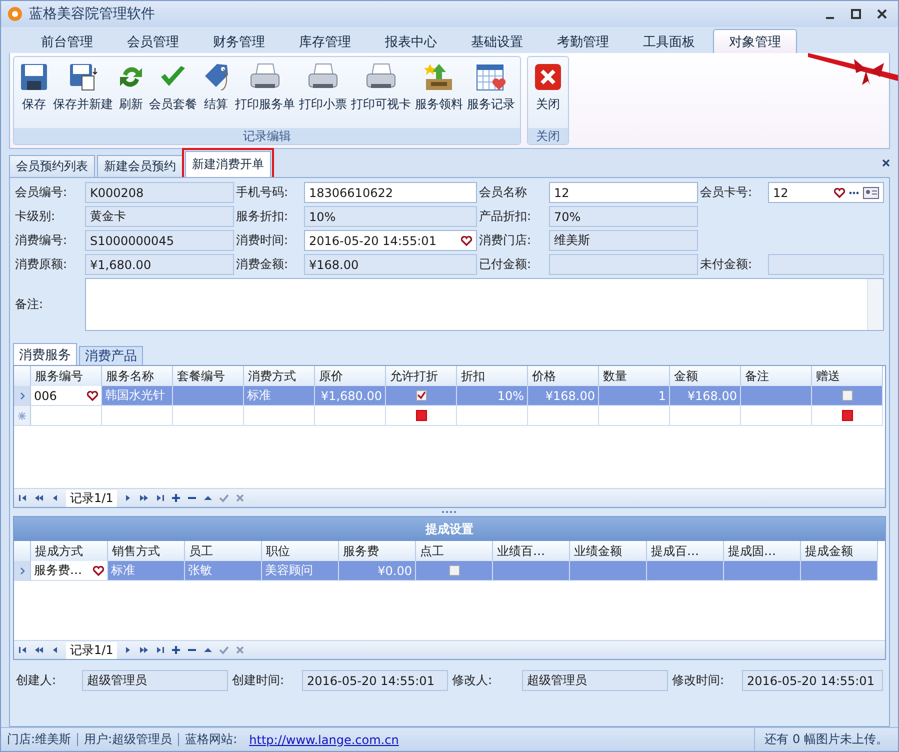  What do you see at coordinates (45, 354) in the screenshot?
I see `sub-tab: 消费服务` at bounding box center [45, 354].